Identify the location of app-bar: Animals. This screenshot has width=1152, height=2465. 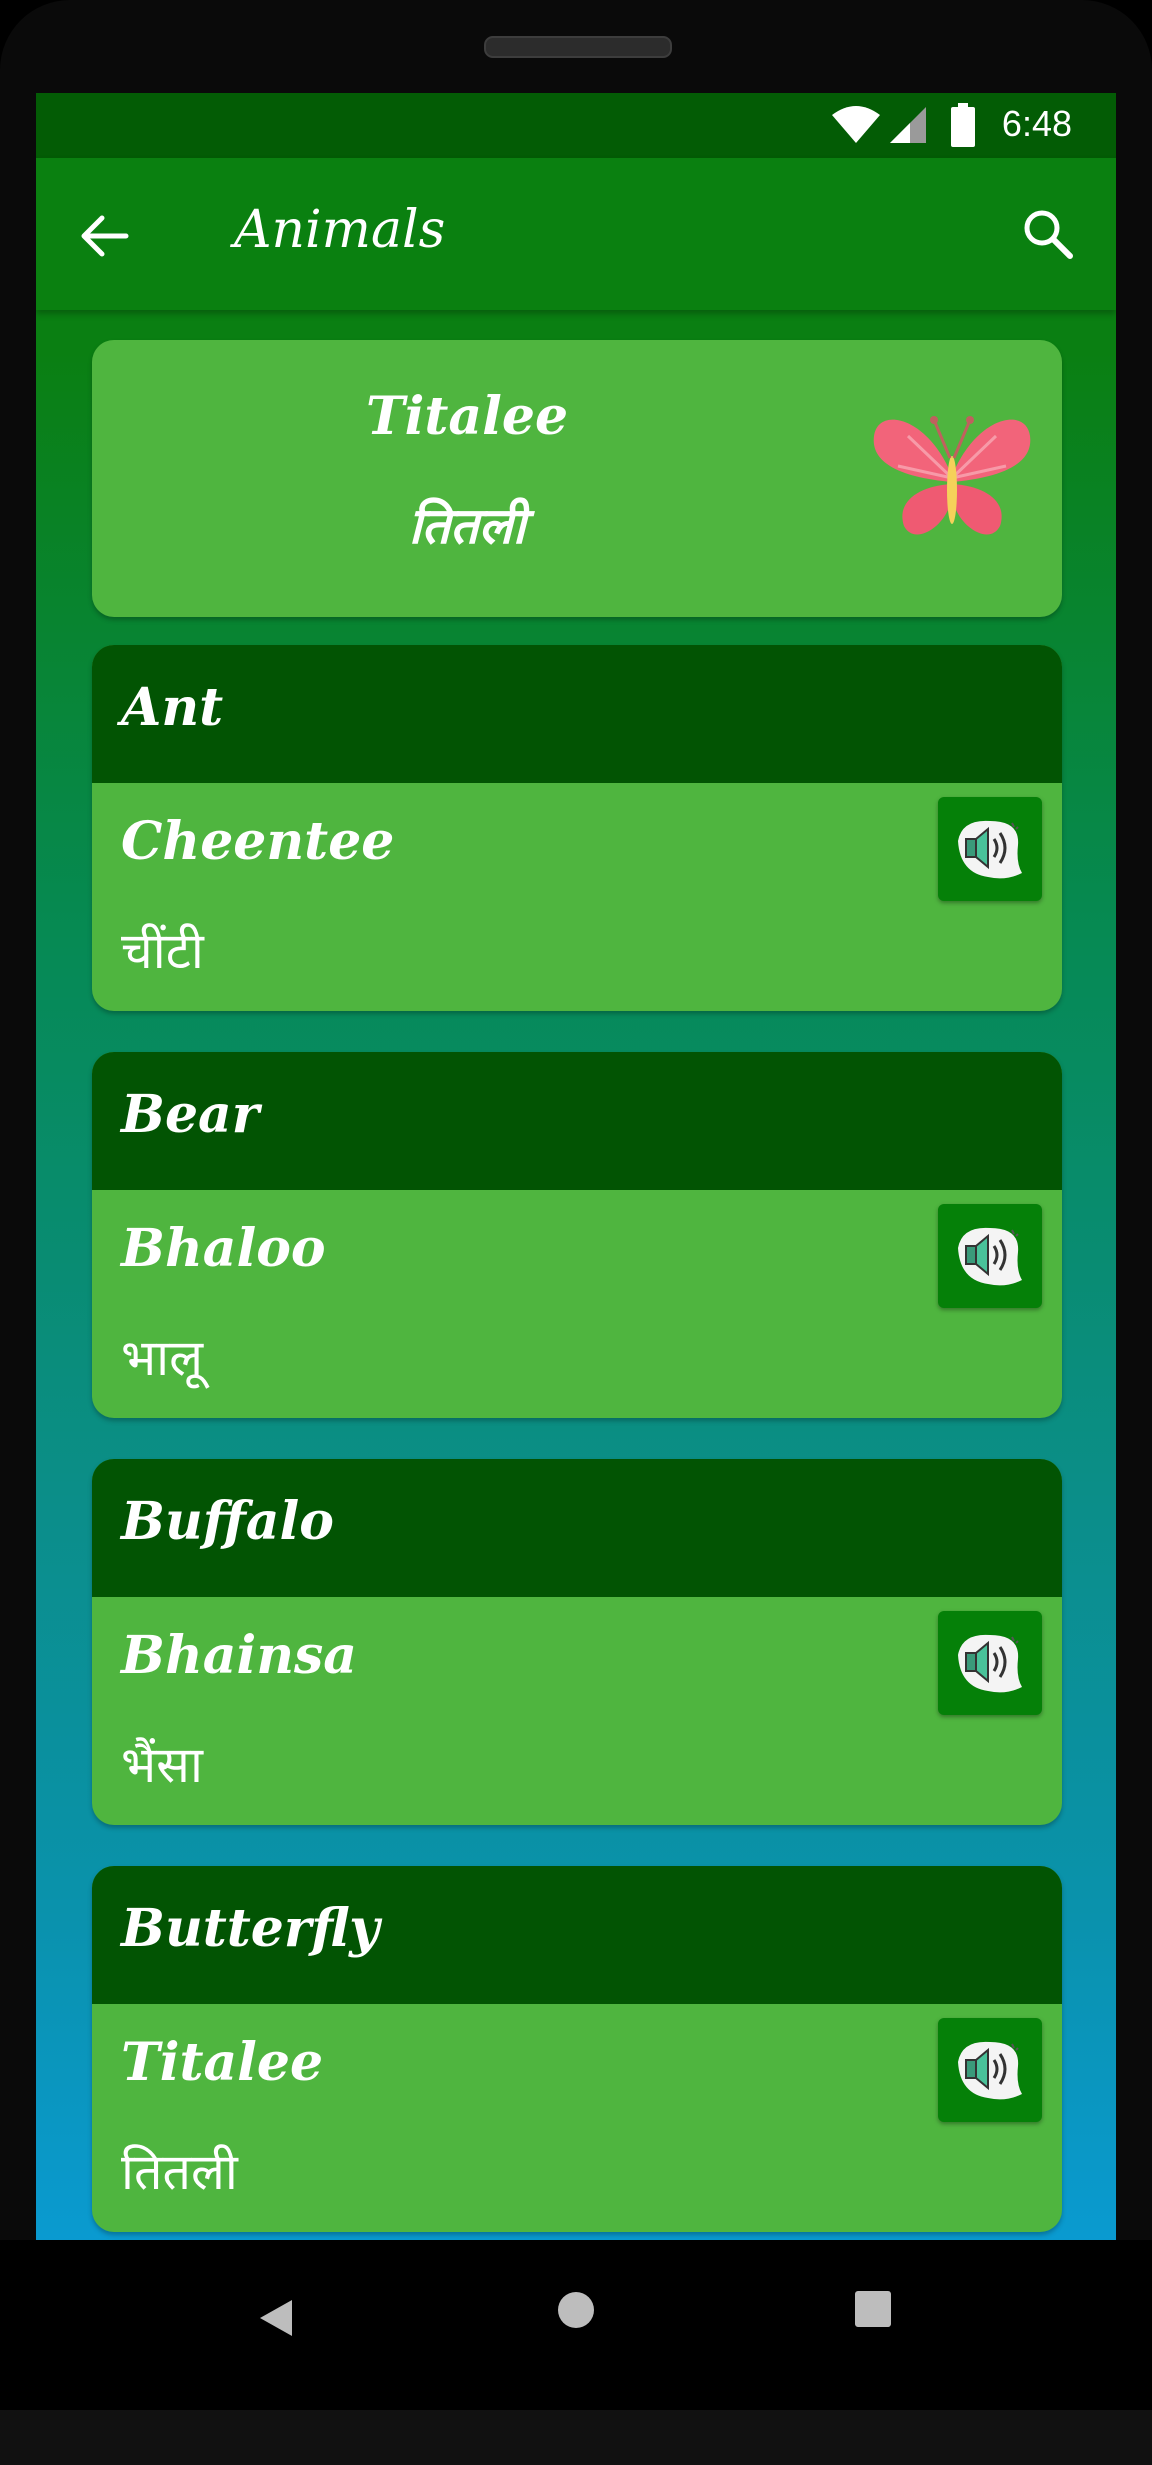
(576, 234).